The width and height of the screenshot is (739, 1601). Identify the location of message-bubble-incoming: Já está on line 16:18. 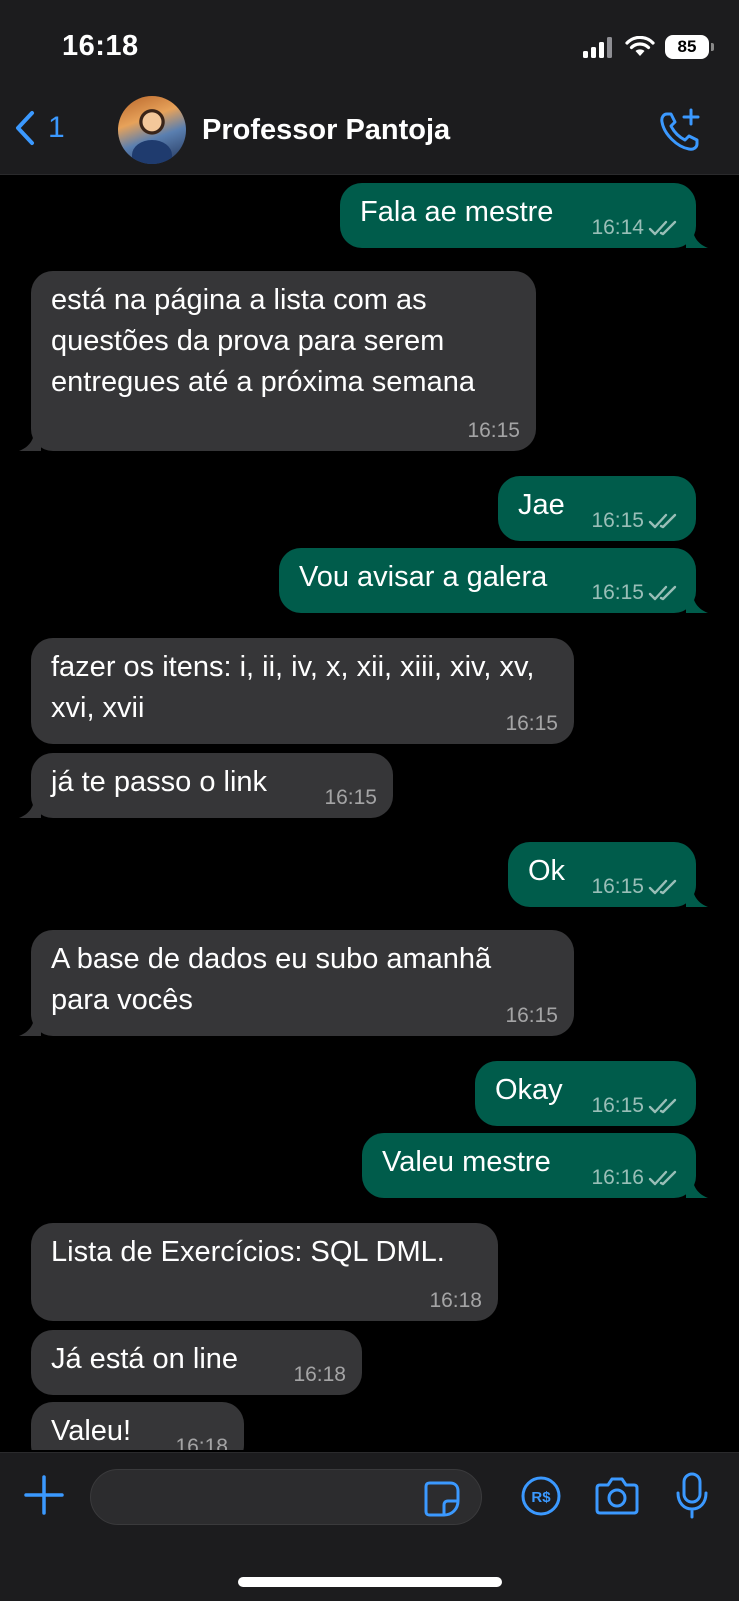
(196, 1362).